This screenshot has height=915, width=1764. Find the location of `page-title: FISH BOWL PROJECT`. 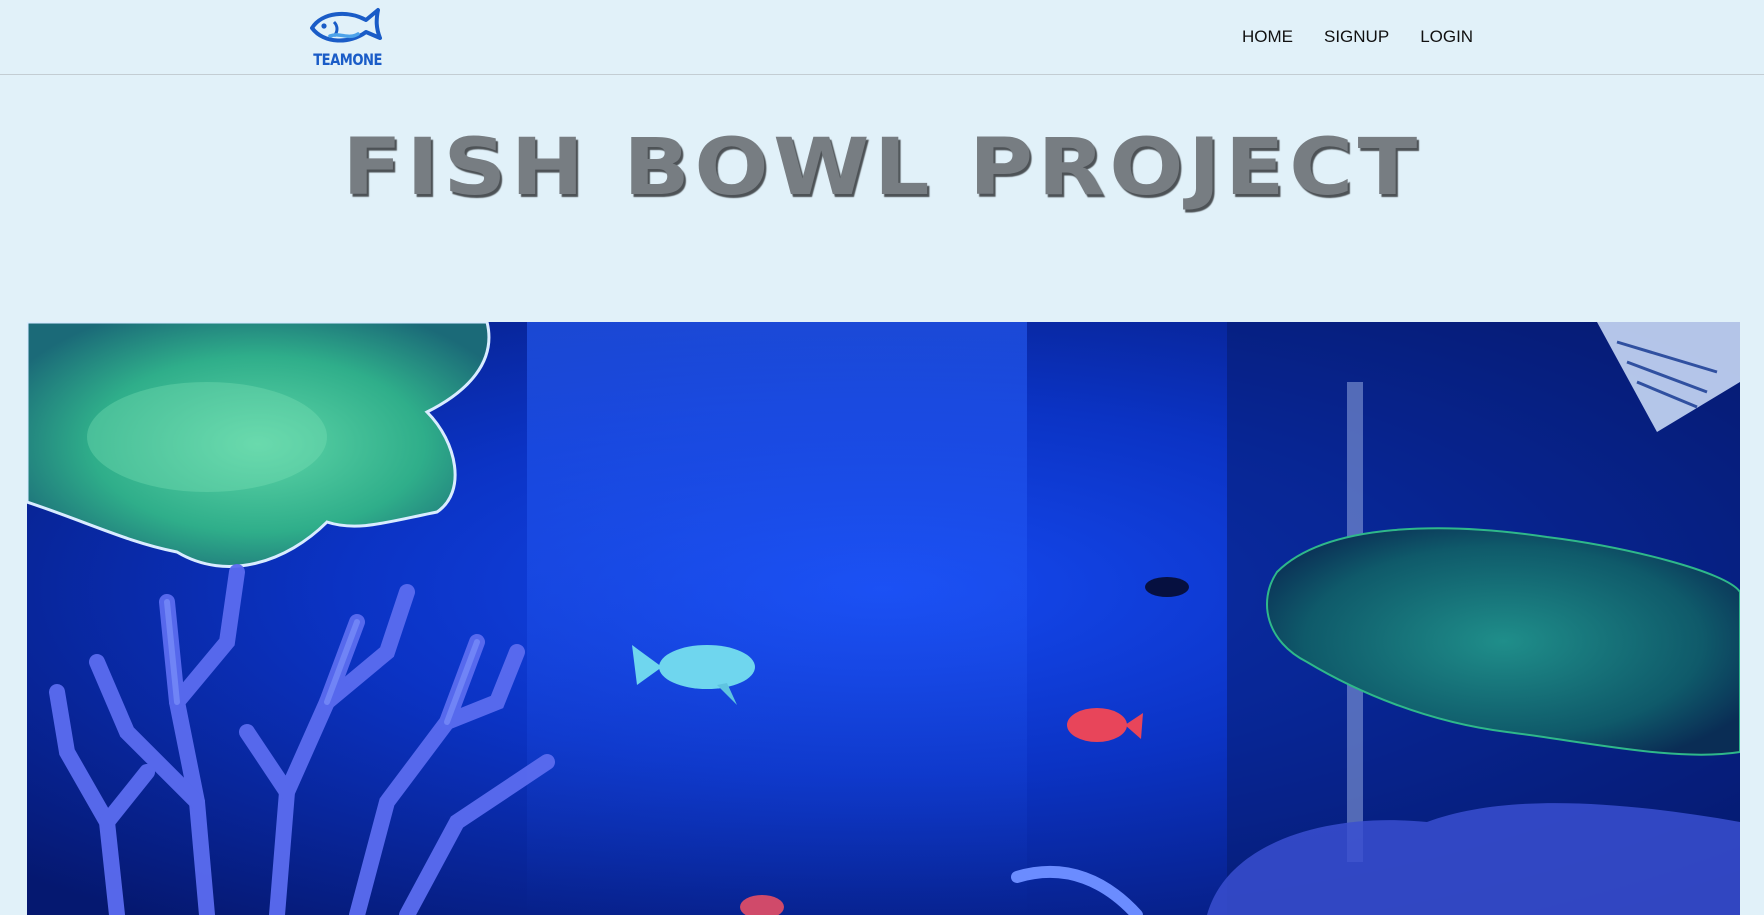

page-title: FISH BOWL PROJECT is located at coordinates (882, 168).